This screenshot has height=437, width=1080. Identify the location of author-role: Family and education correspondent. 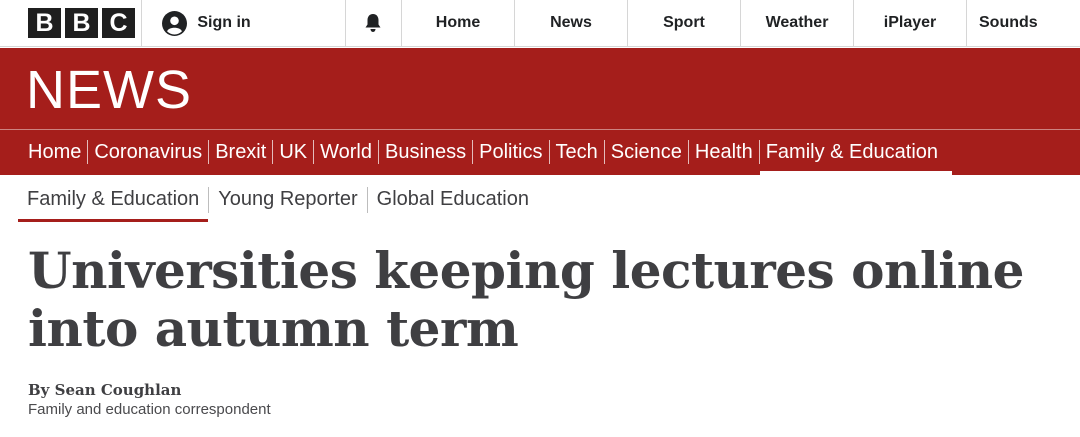
(149, 409).